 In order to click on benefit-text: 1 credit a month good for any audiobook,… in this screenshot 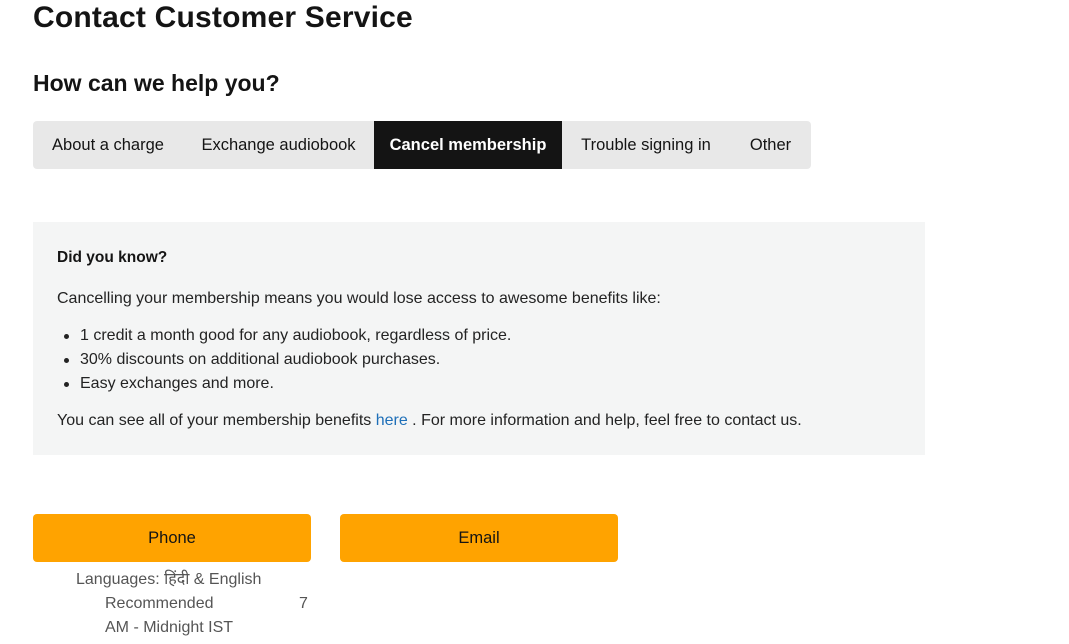, I will do `click(296, 335)`.